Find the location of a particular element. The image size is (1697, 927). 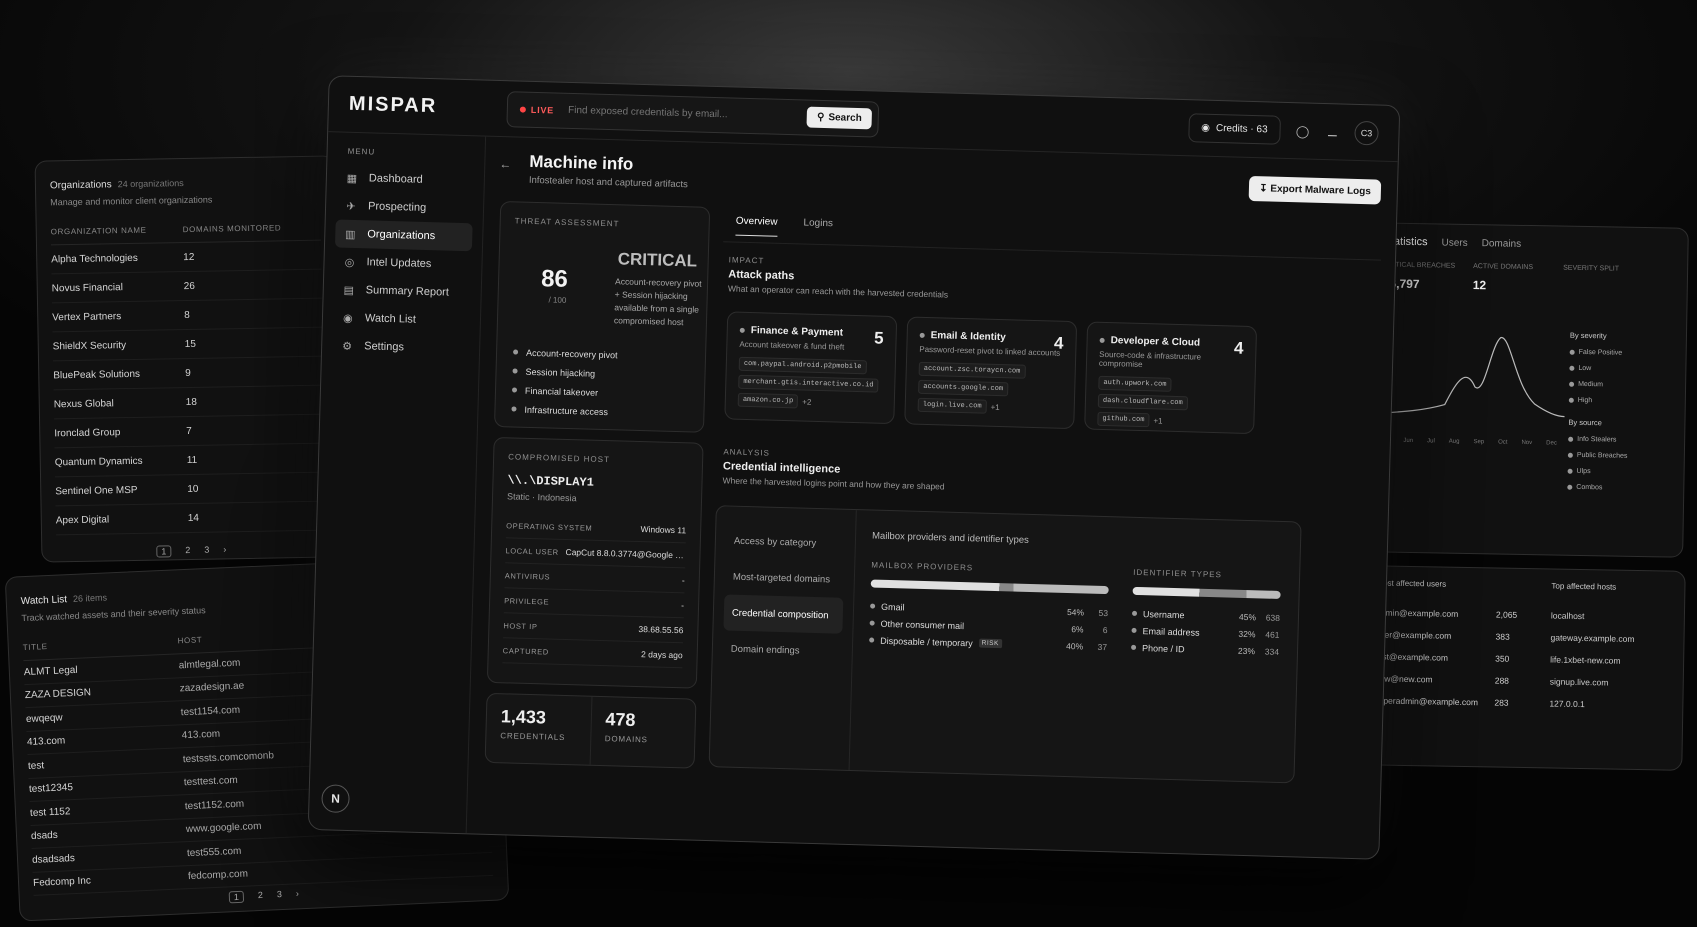

affected-user-row: new@new.com 288 is located at coordinates (1462, 679).